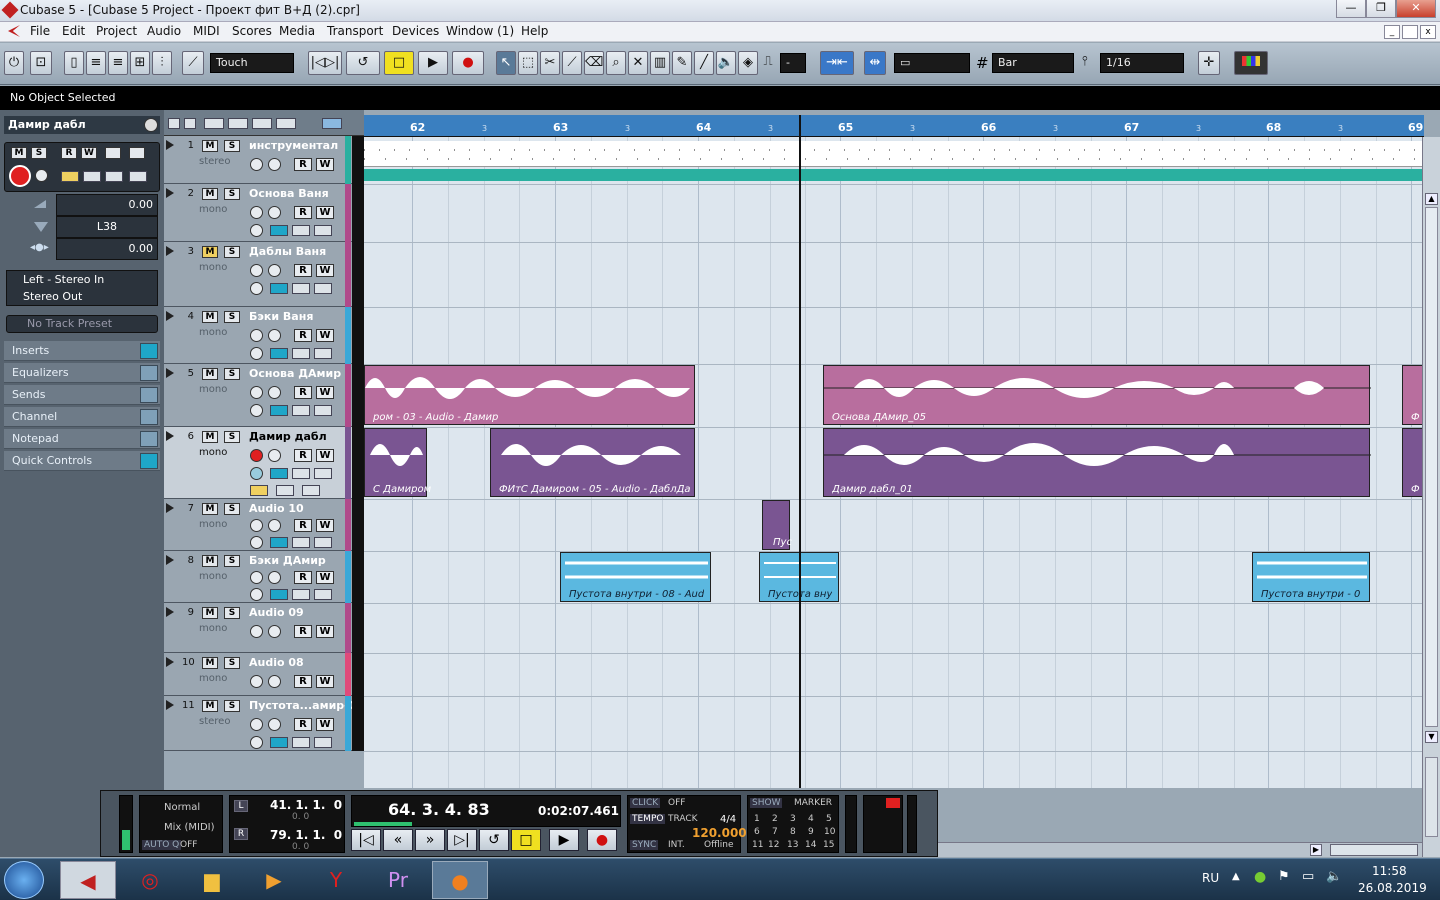 Image resolution: width=1440 pixels, height=900 pixels. Describe the element at coordinates (107, 205) in the screenshot. I see `volume-field: 0.00` at that location.